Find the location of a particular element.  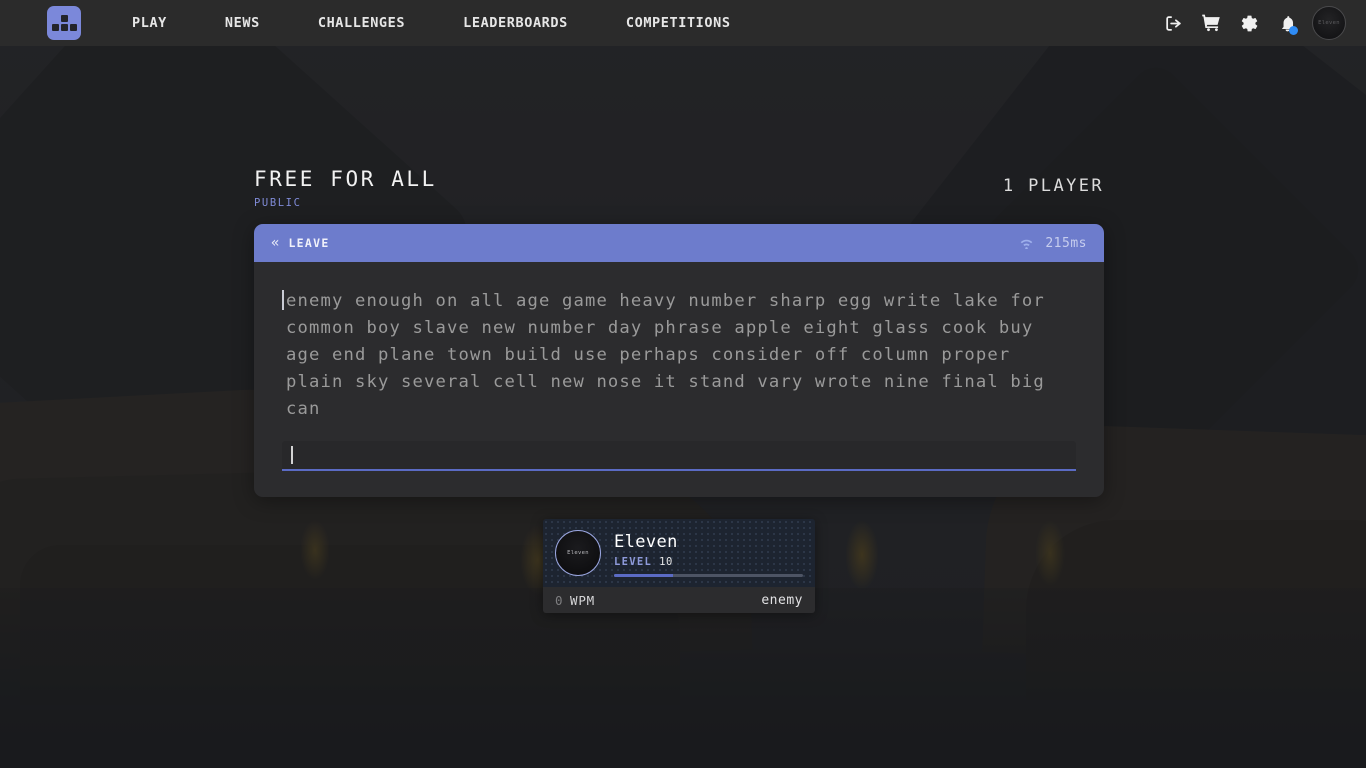

chevron-left-icon: « is located at coordinates (275, 243).